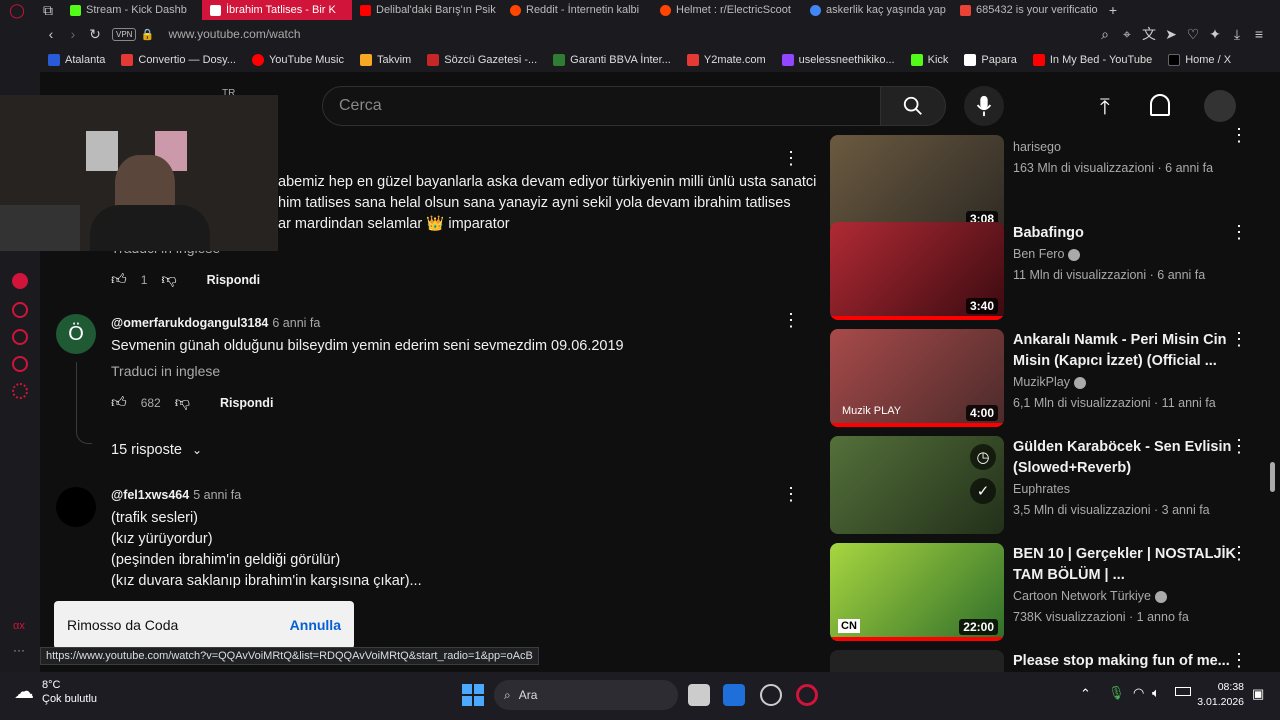 Image resolution: width=1280 pixels, height=720 pixels. What do you see at coordinates (1258, 694) in the screenshot?
I see `notification-center-icon: ▣` at bounding box center [1258, 694].